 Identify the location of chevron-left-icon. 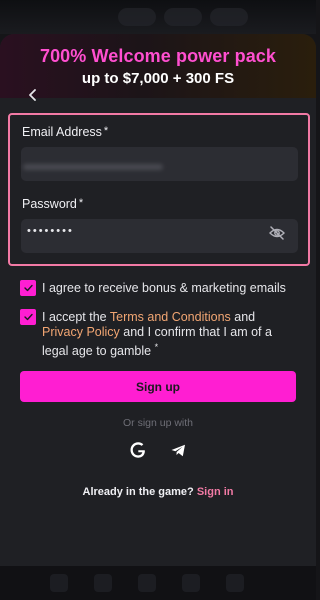
(32, 95).